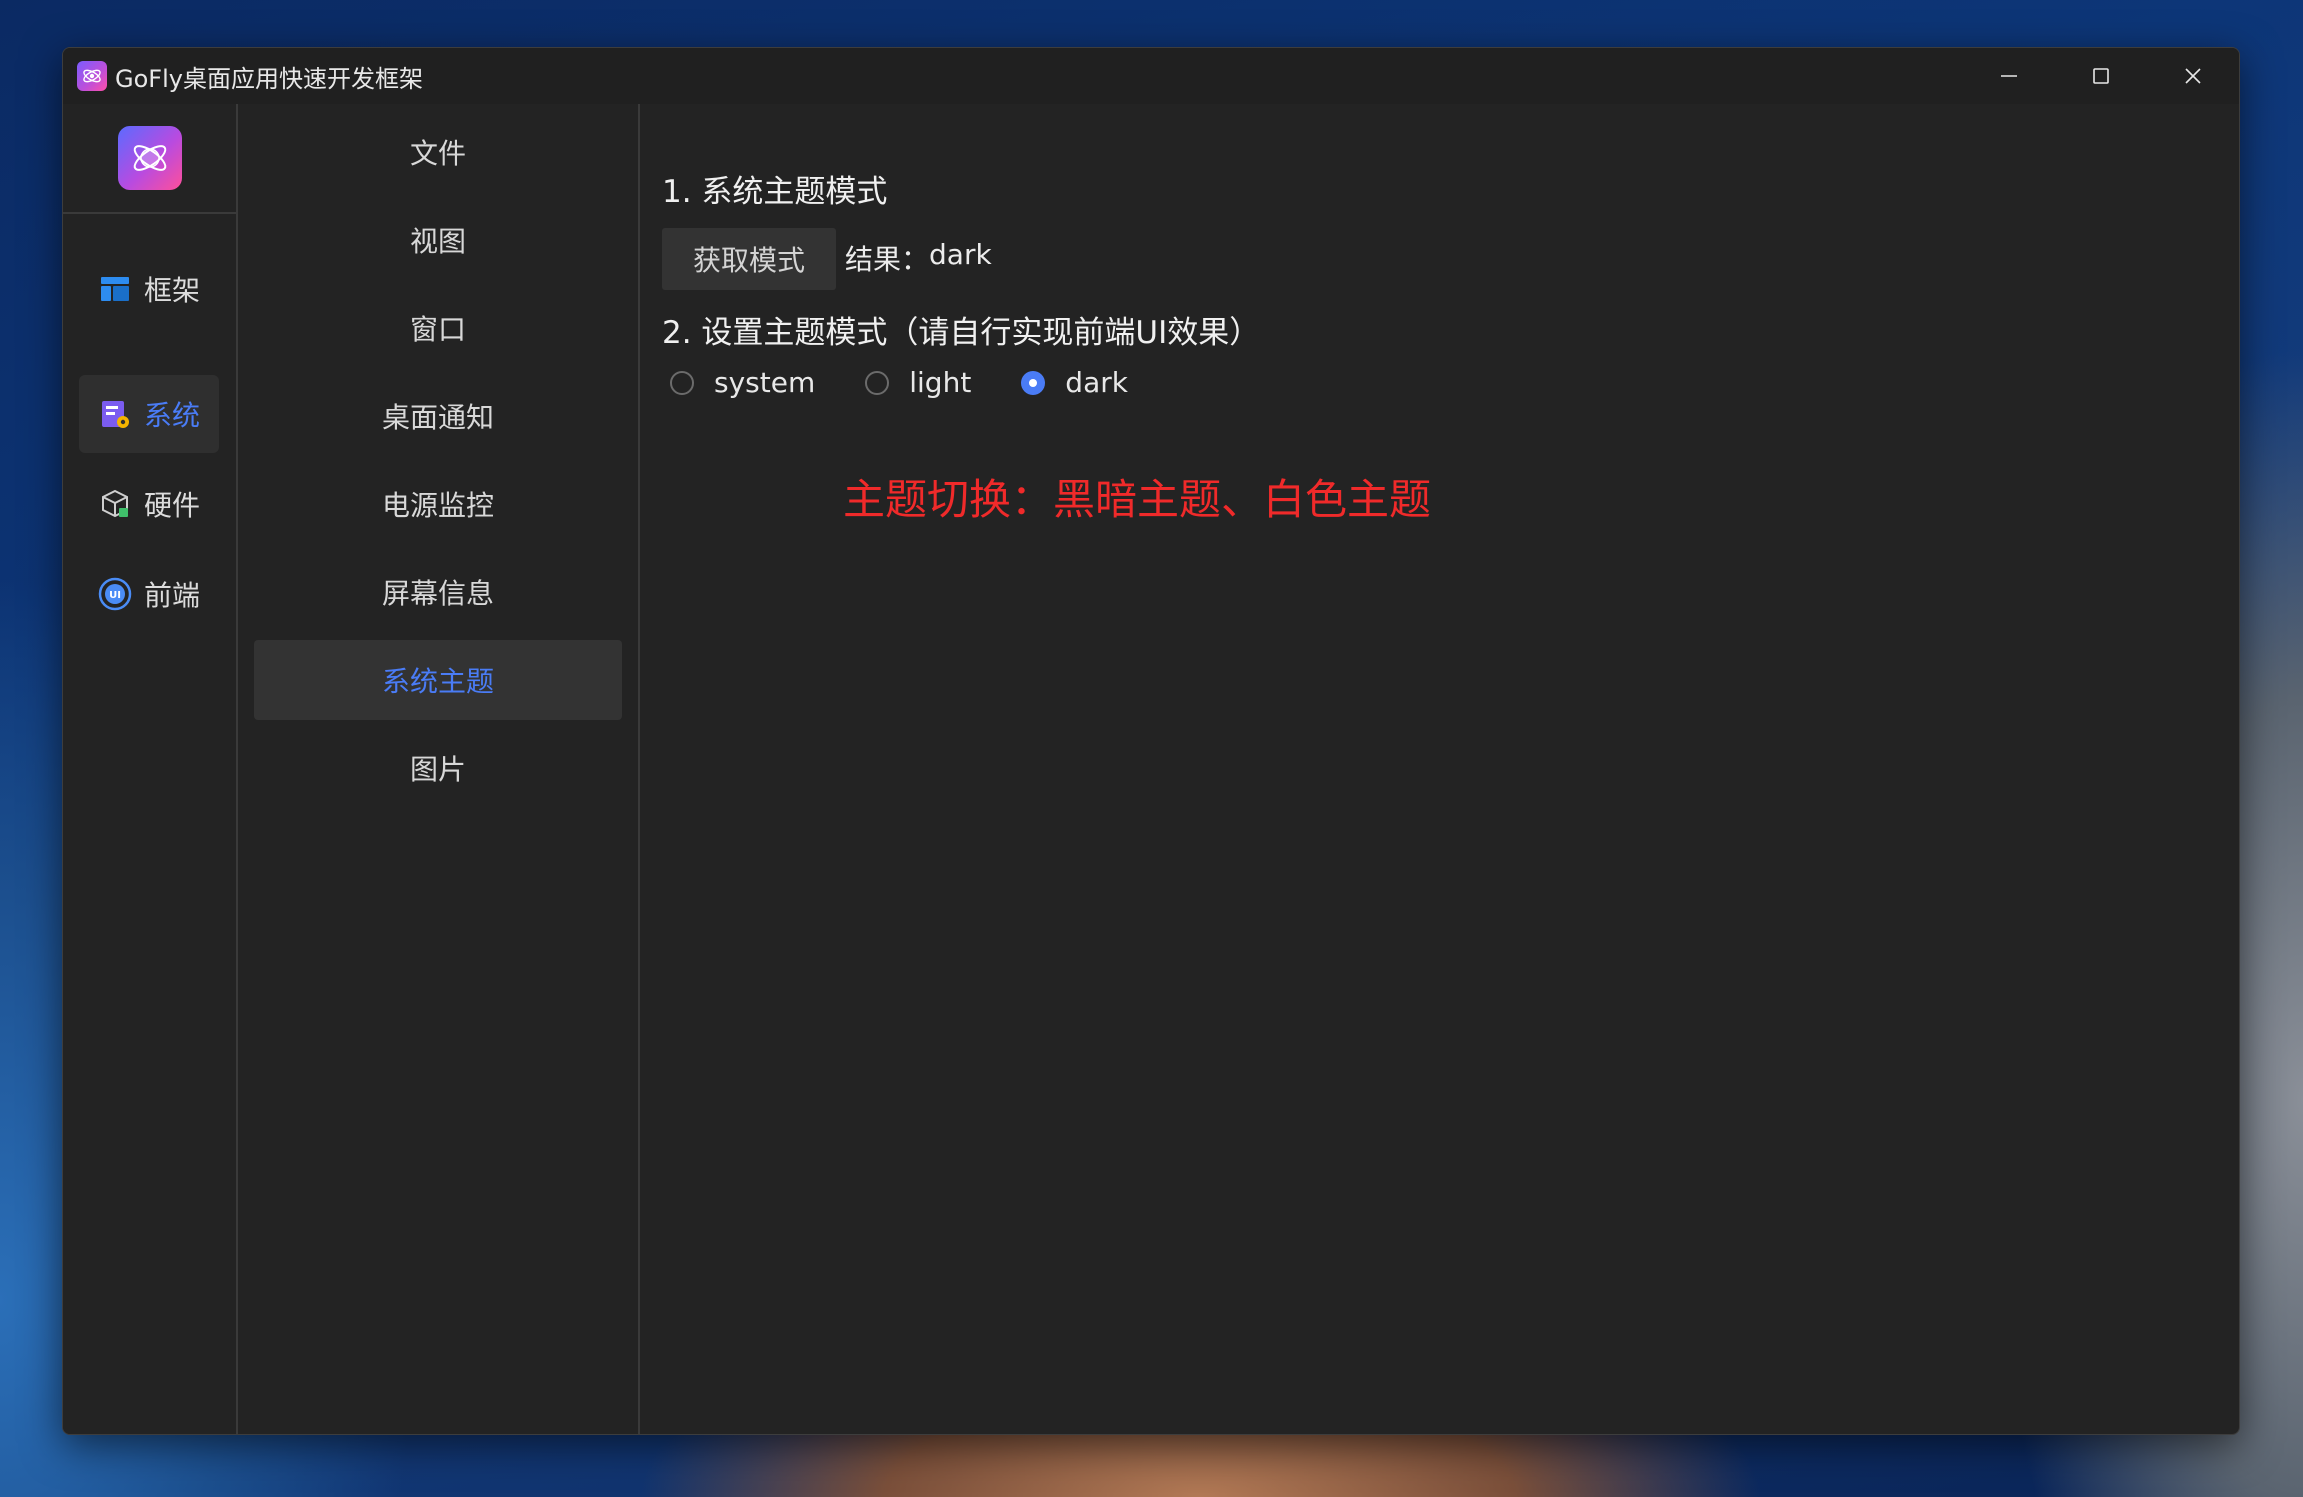 The height and width of the screenshot is (1497, 2303). I want to click on radio-dark: dark, so click(1074, 382).